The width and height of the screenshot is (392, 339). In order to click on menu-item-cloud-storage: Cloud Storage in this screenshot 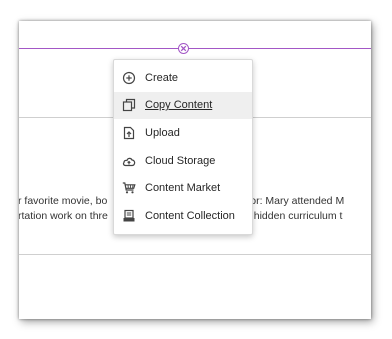, I will do `click(183, 161)`.